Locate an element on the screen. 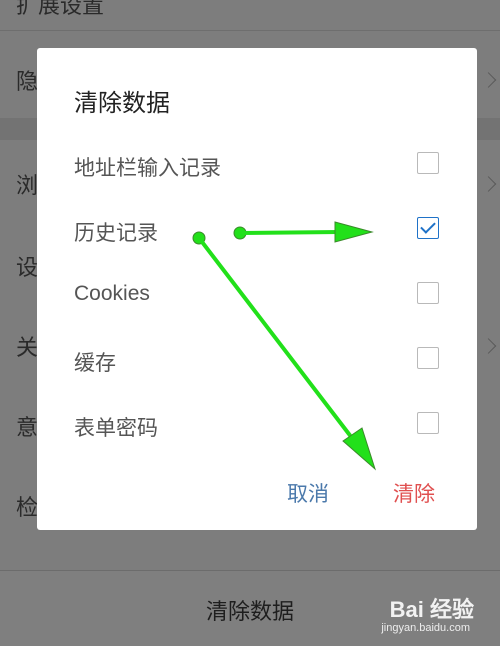 Image resolution: width=500 pixels, height=646 pixels. arrow-to-clear-button-icon is located at coordinates (284, 351).